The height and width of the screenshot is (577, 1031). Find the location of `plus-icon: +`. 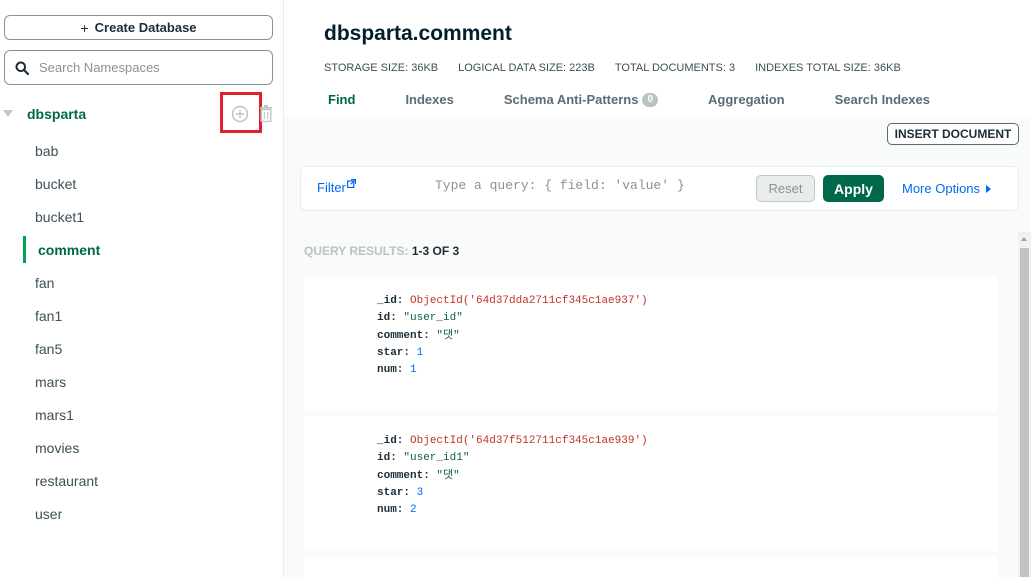

plus-icon: + is located at coordinates (84, 27).